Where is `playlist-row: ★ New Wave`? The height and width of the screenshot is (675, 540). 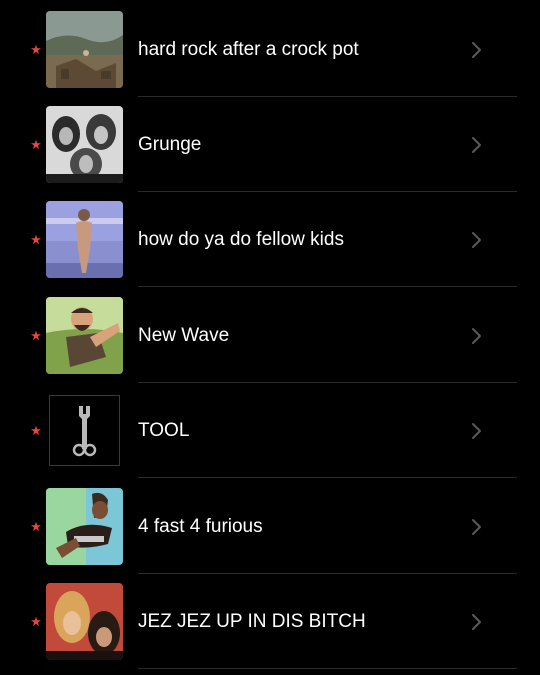 playlist-row: ★ New Wave is located at coordinates (270, 335).